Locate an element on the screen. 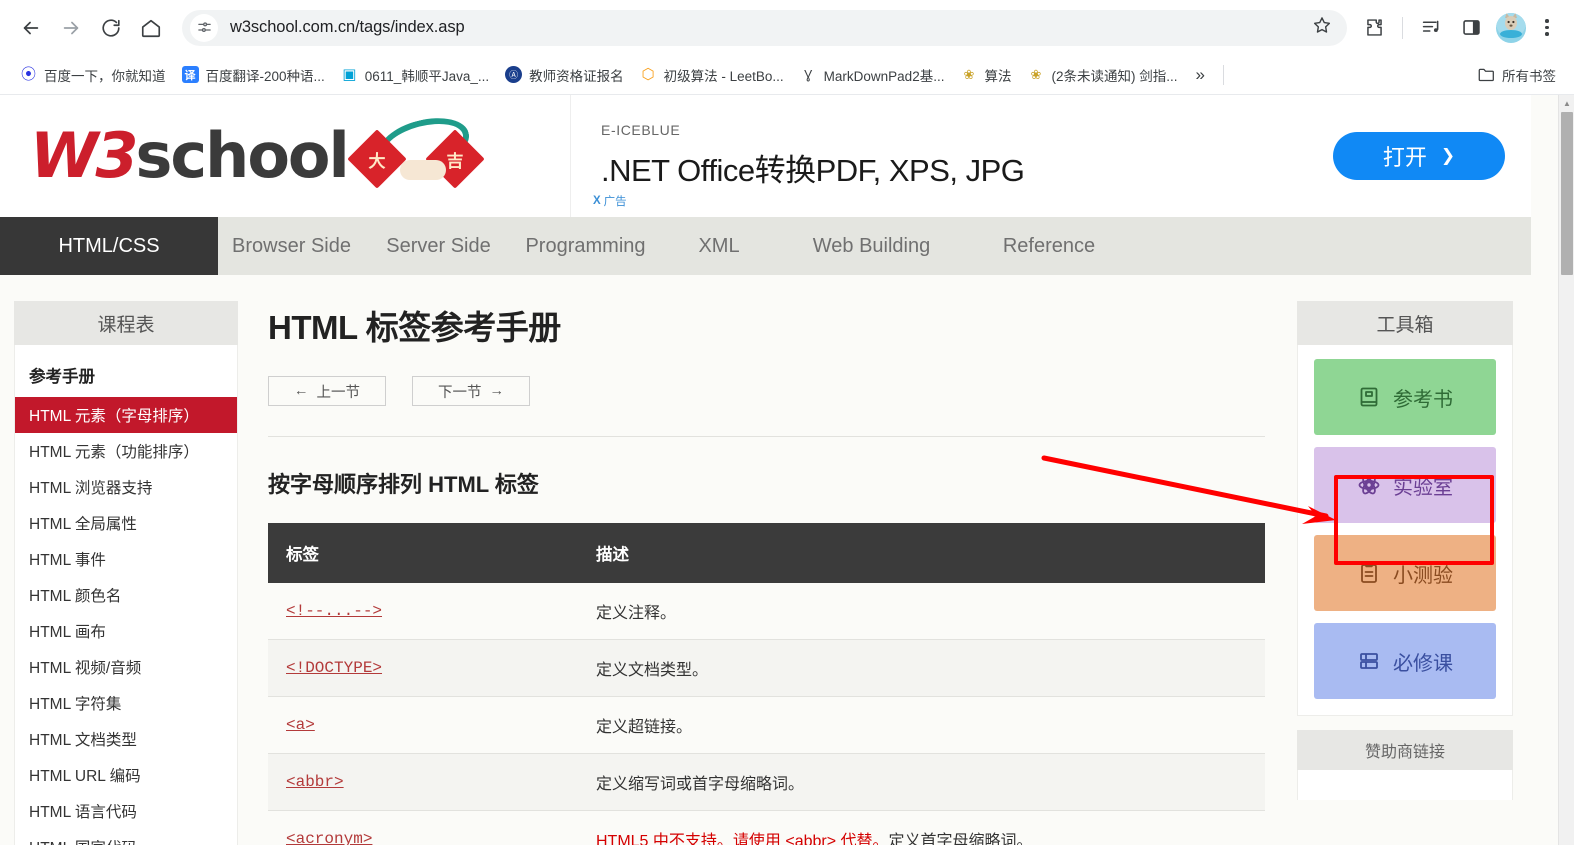 The image size is (1574, 845). sidebar-item-browser-support: HTML 浏览器支持 is located at coordinates (126, 487).